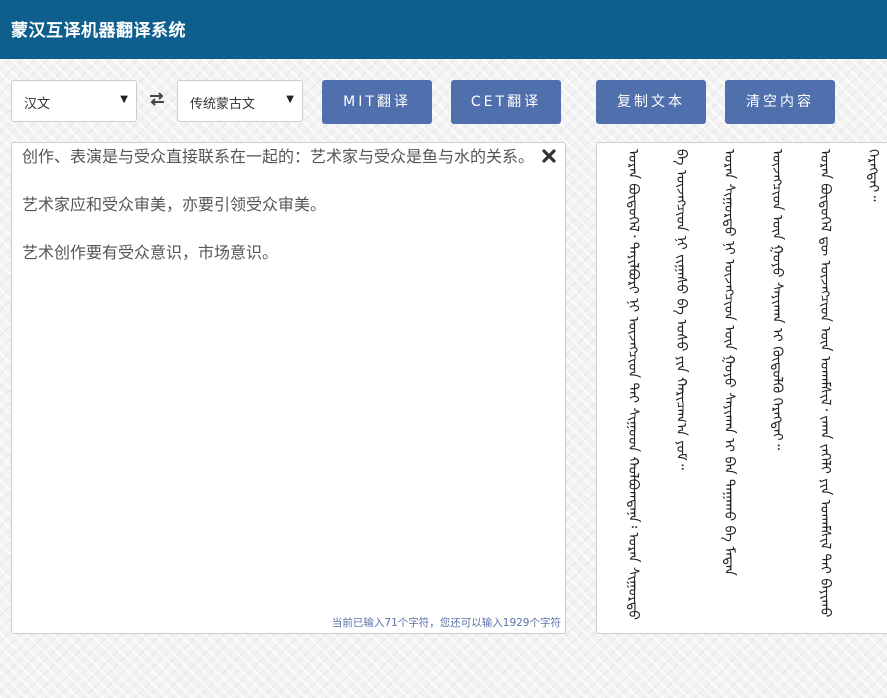 The height and width of the screenshot is (698, 887). I want to click on source-paragraph: 艺术家应和受众审美，亦要引领受众审美。, so click(174, 204).